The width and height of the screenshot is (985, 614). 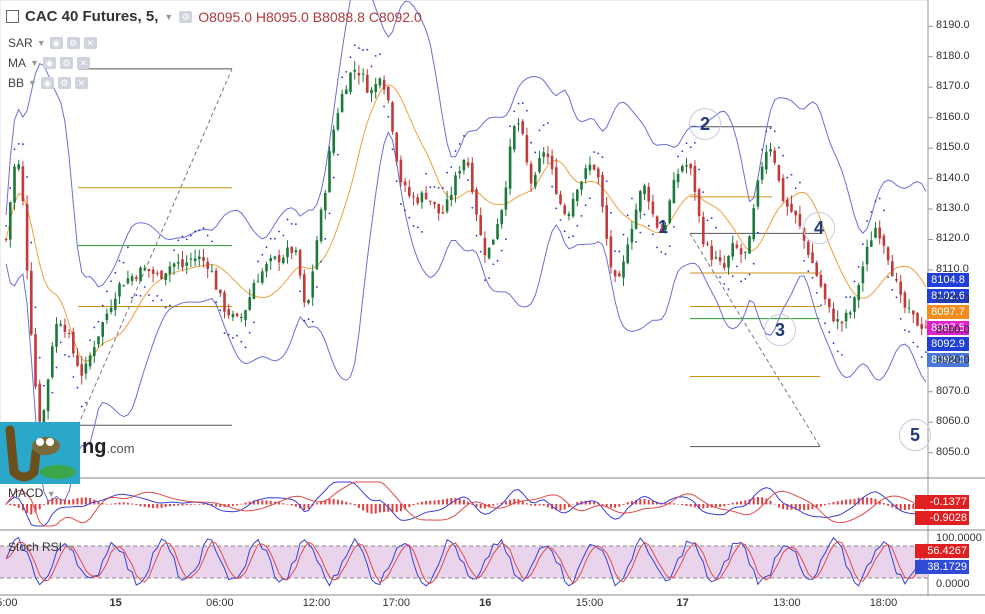 I want to click on y-tick-label: 8190.0, so click(x=953, y=25).